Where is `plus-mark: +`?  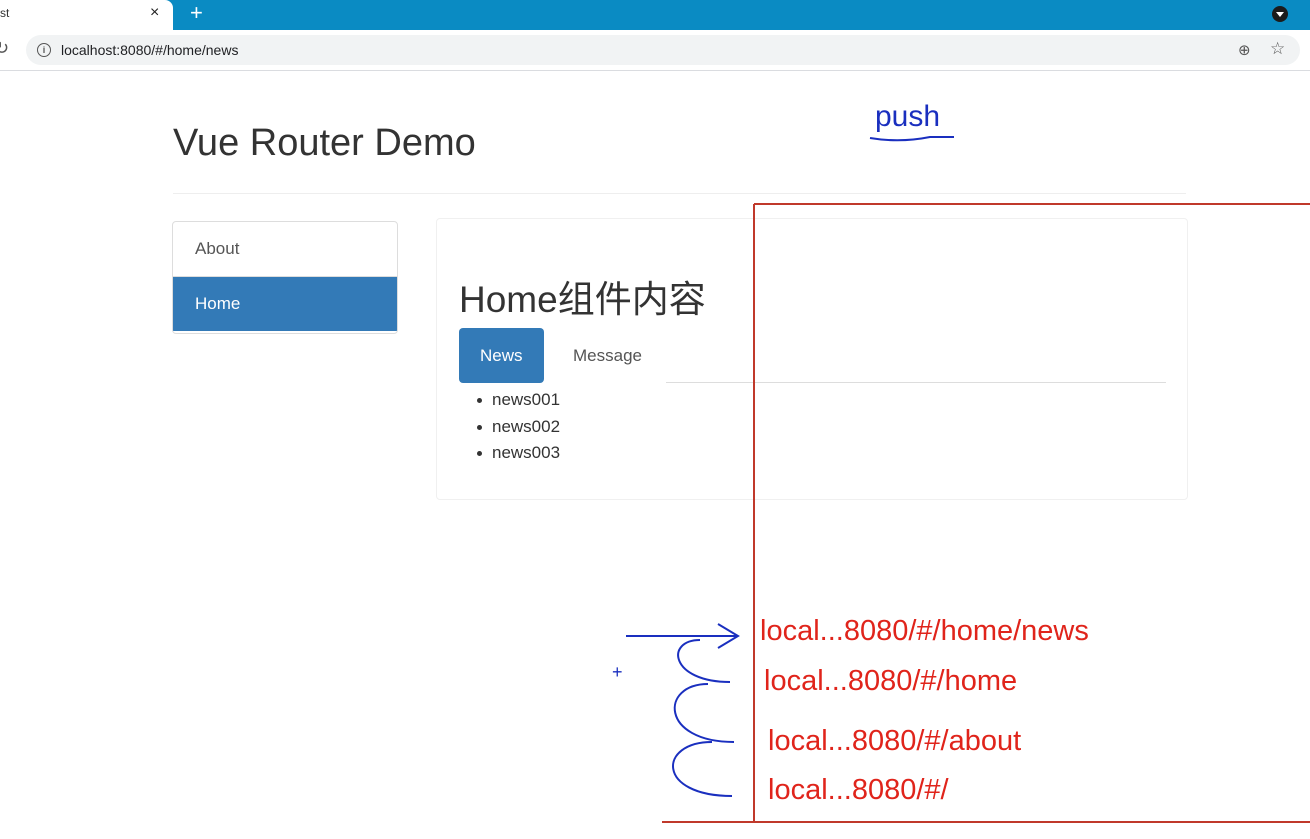
plus-mark: + is located at coordinates (617, 672).